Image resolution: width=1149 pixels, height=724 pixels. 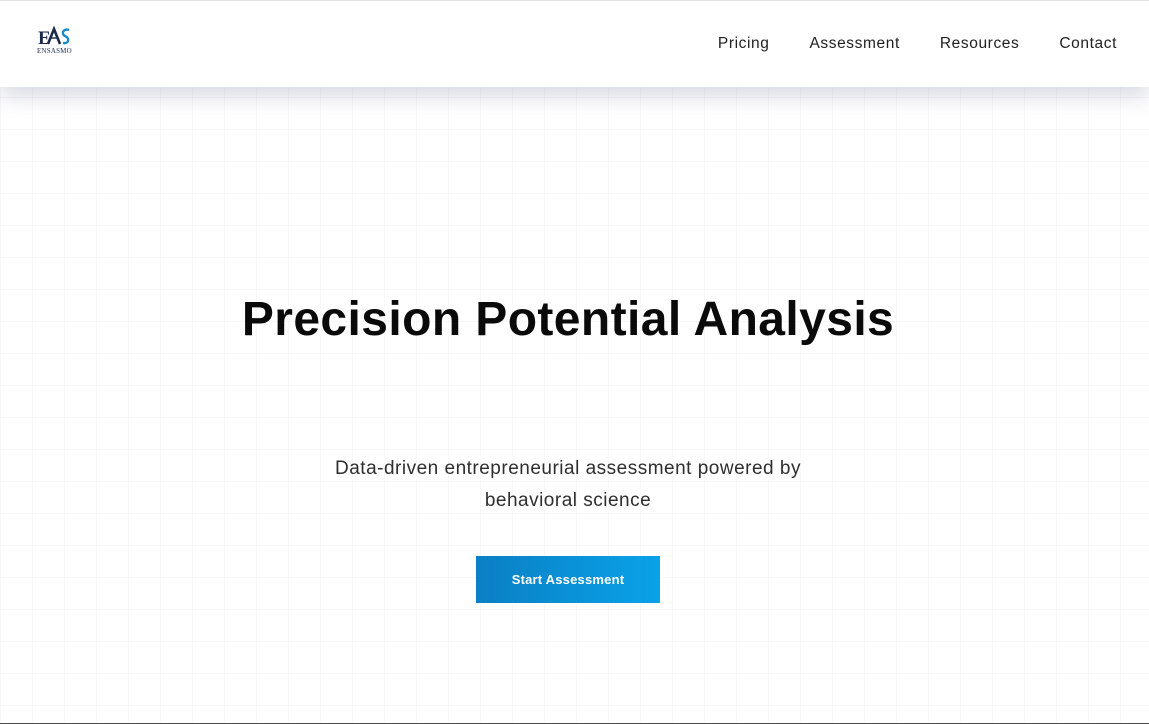 I want to click on main-navigation: Pricing Assessment Resources Contact, so click(x=917, y=44).